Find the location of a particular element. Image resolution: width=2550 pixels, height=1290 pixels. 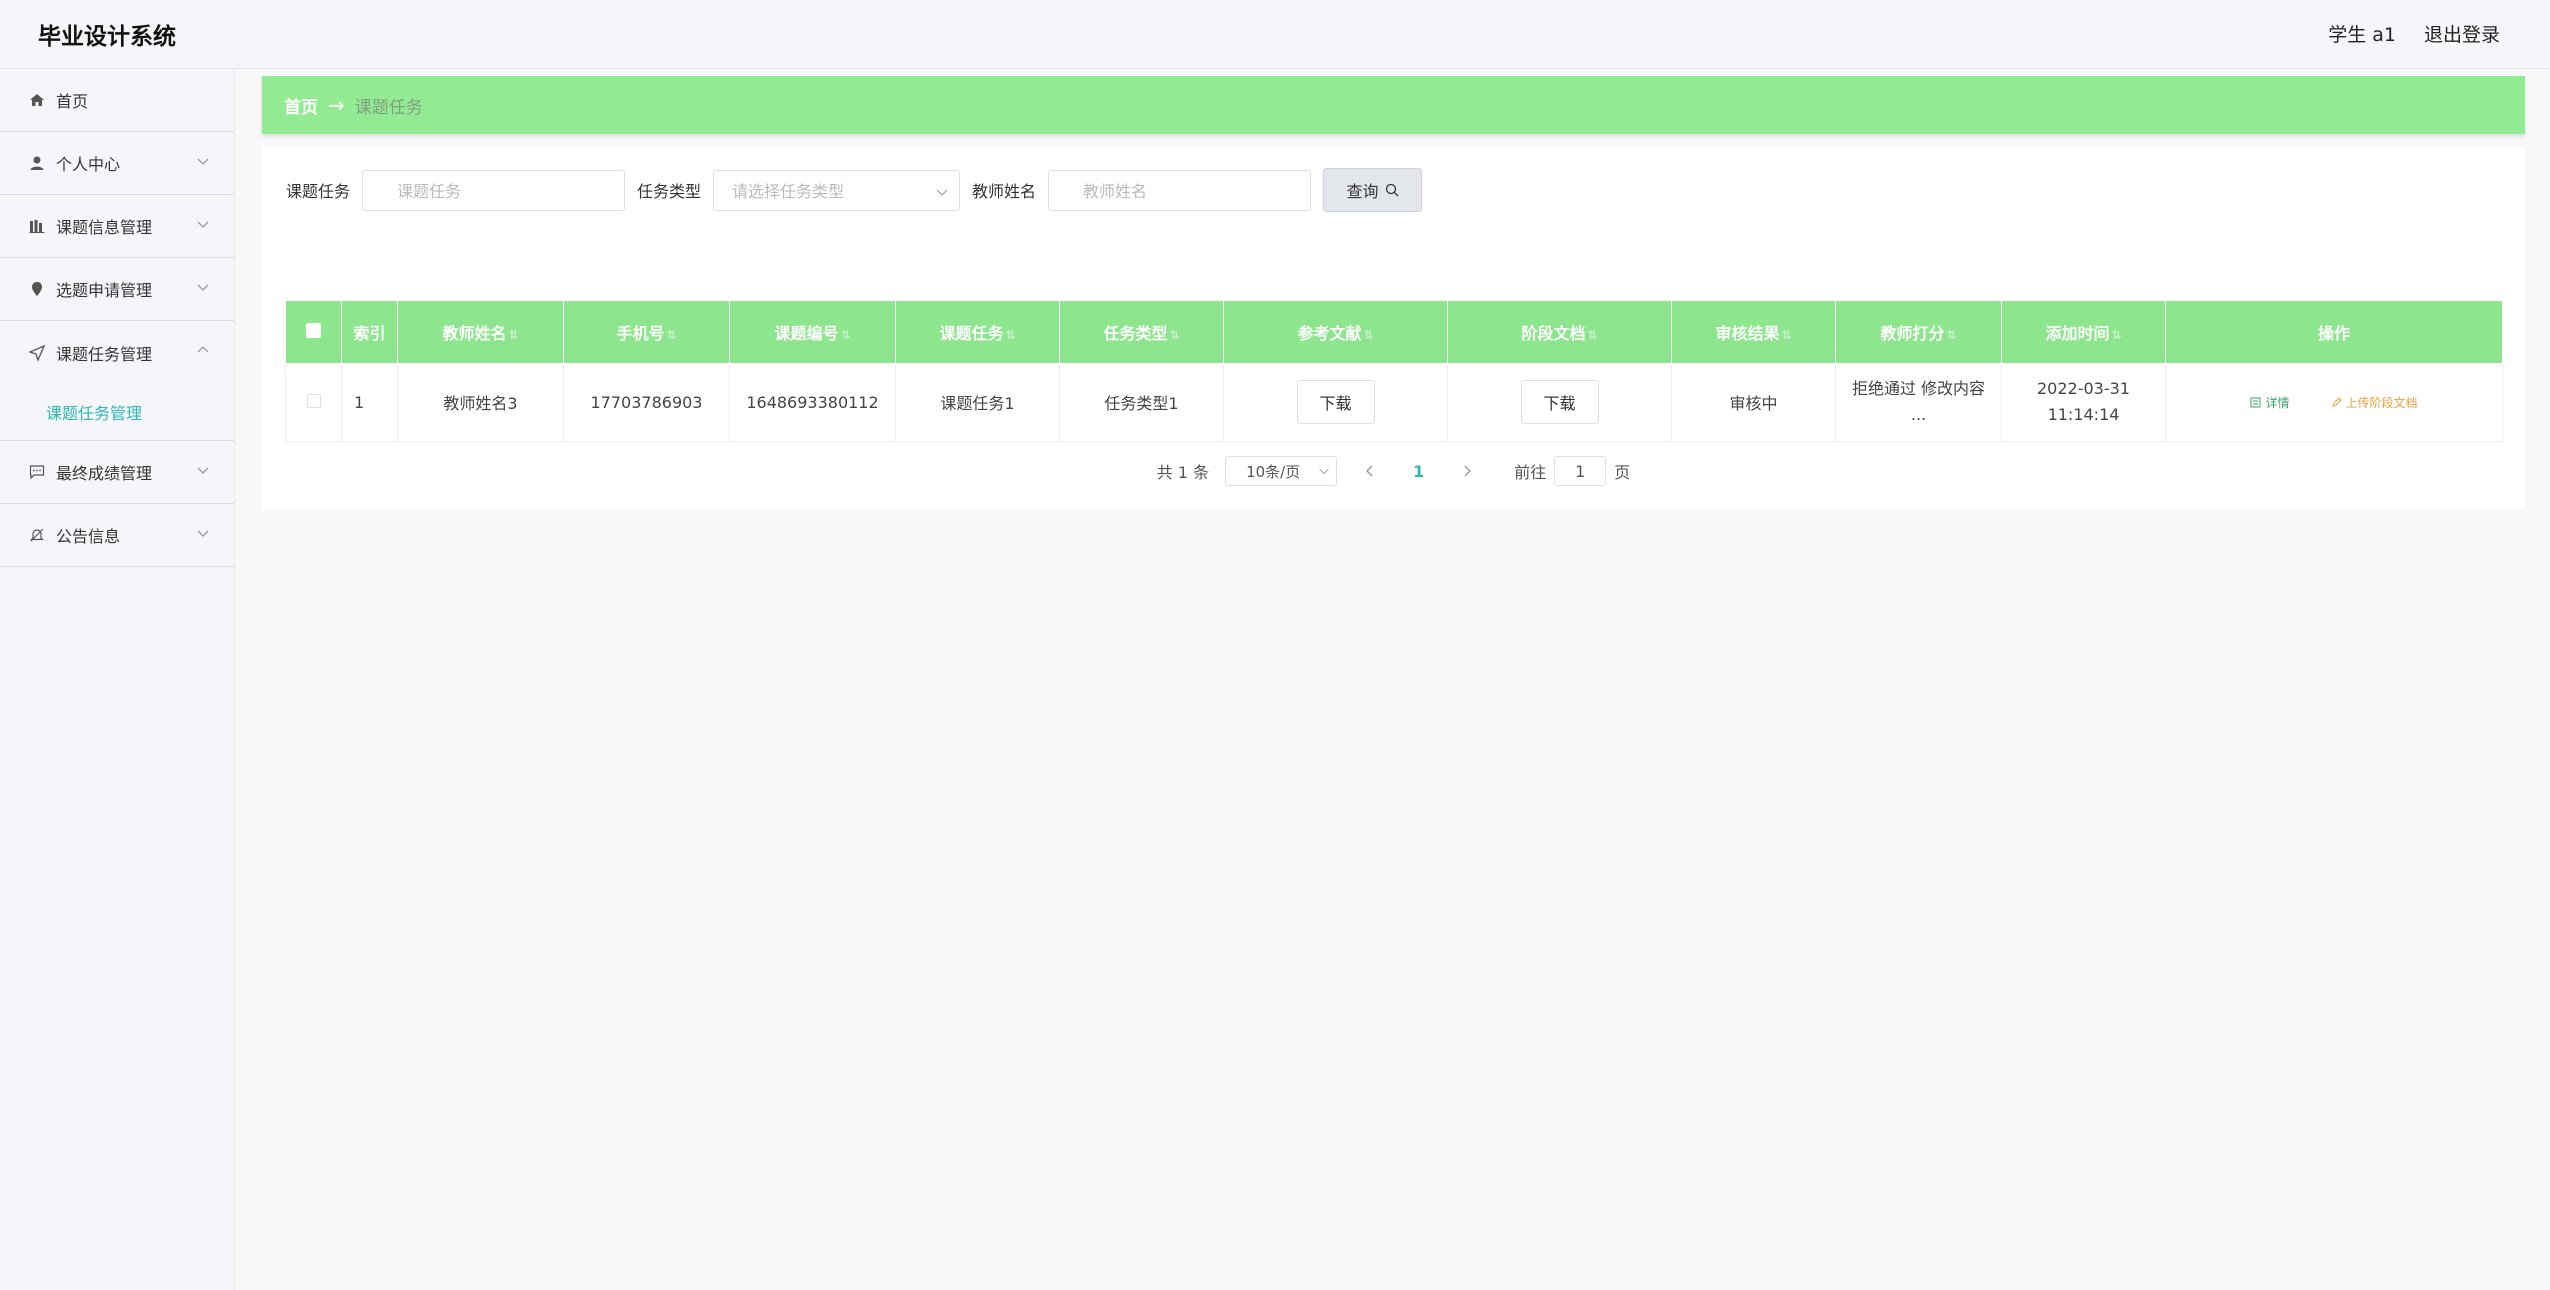

col-time: 添加时间 ⇅ is located at coordinates (2083, 332).